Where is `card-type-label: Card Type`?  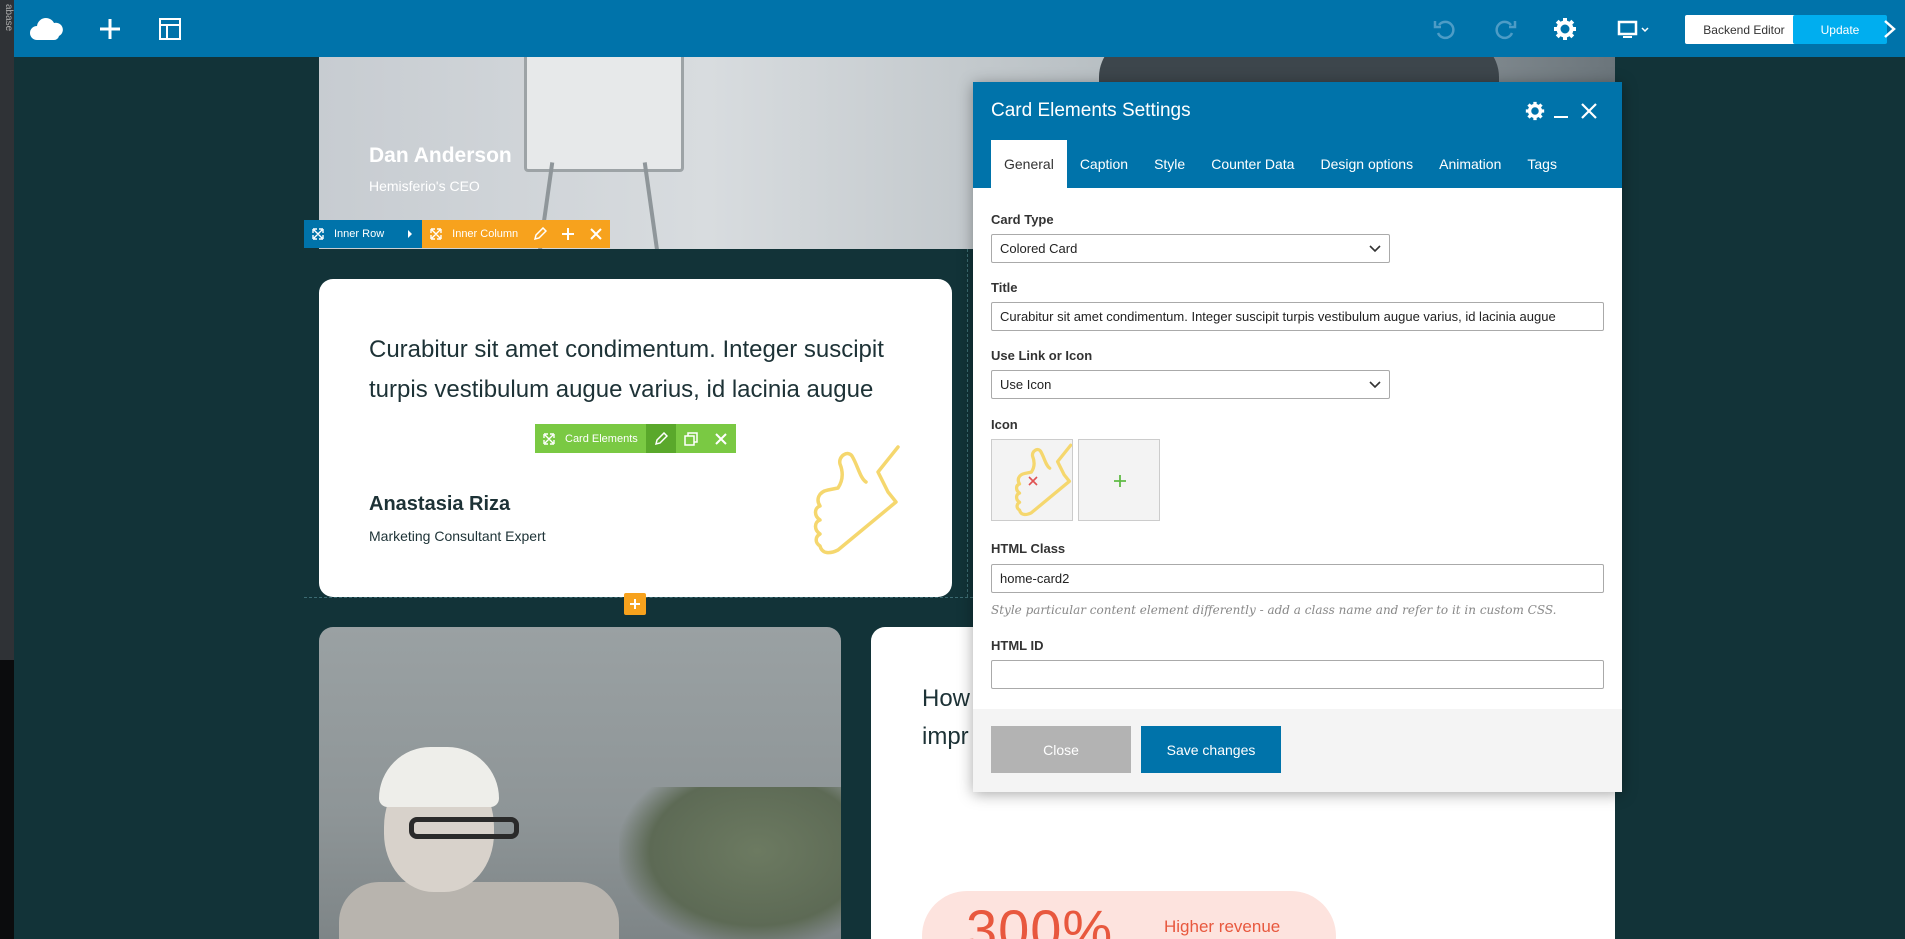
card-type-label: Card Type is located at coordinates (1022, 219).